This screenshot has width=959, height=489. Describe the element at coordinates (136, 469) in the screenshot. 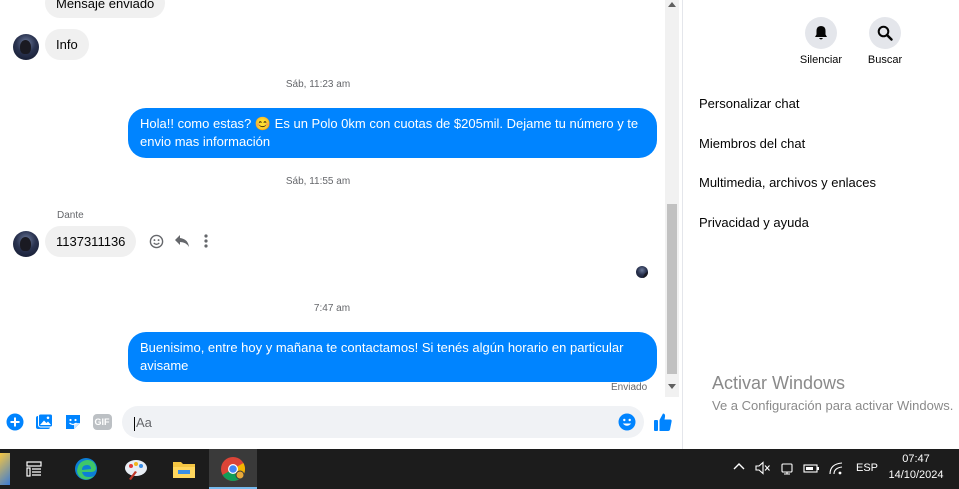

I see `paint-icon` at that location.